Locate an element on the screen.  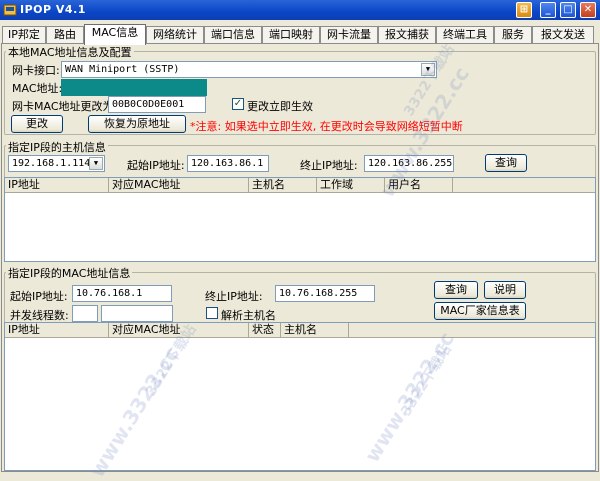
mac-query-button: 查询 is located at coordinates (456, 290).